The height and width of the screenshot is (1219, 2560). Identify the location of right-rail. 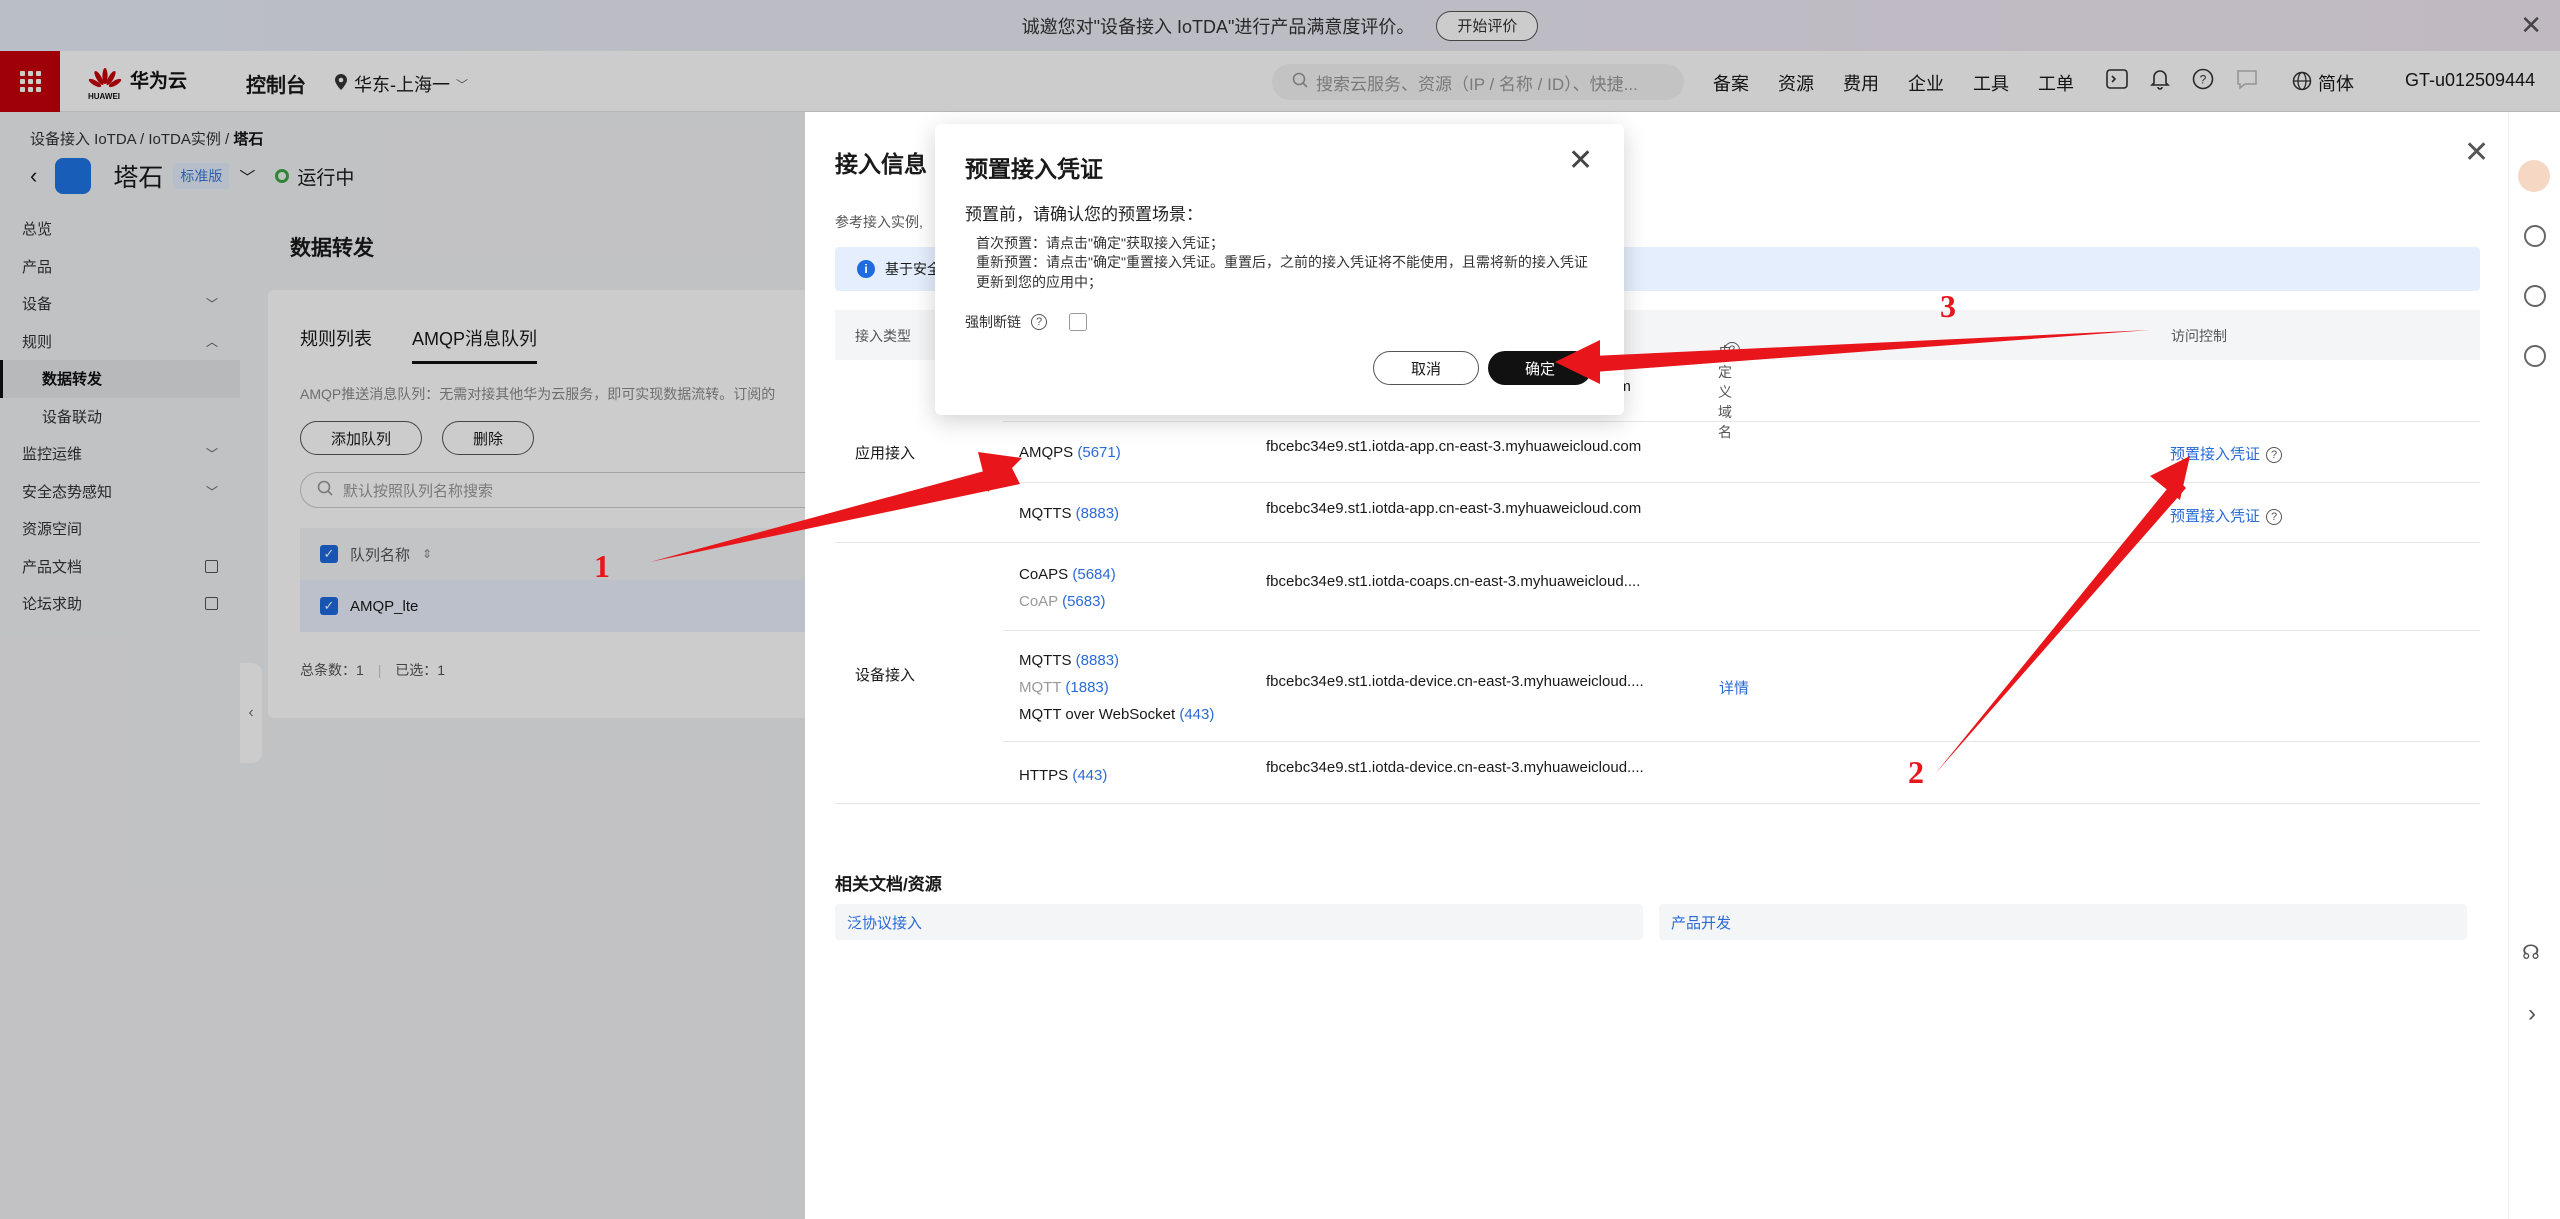
(2534, 665).